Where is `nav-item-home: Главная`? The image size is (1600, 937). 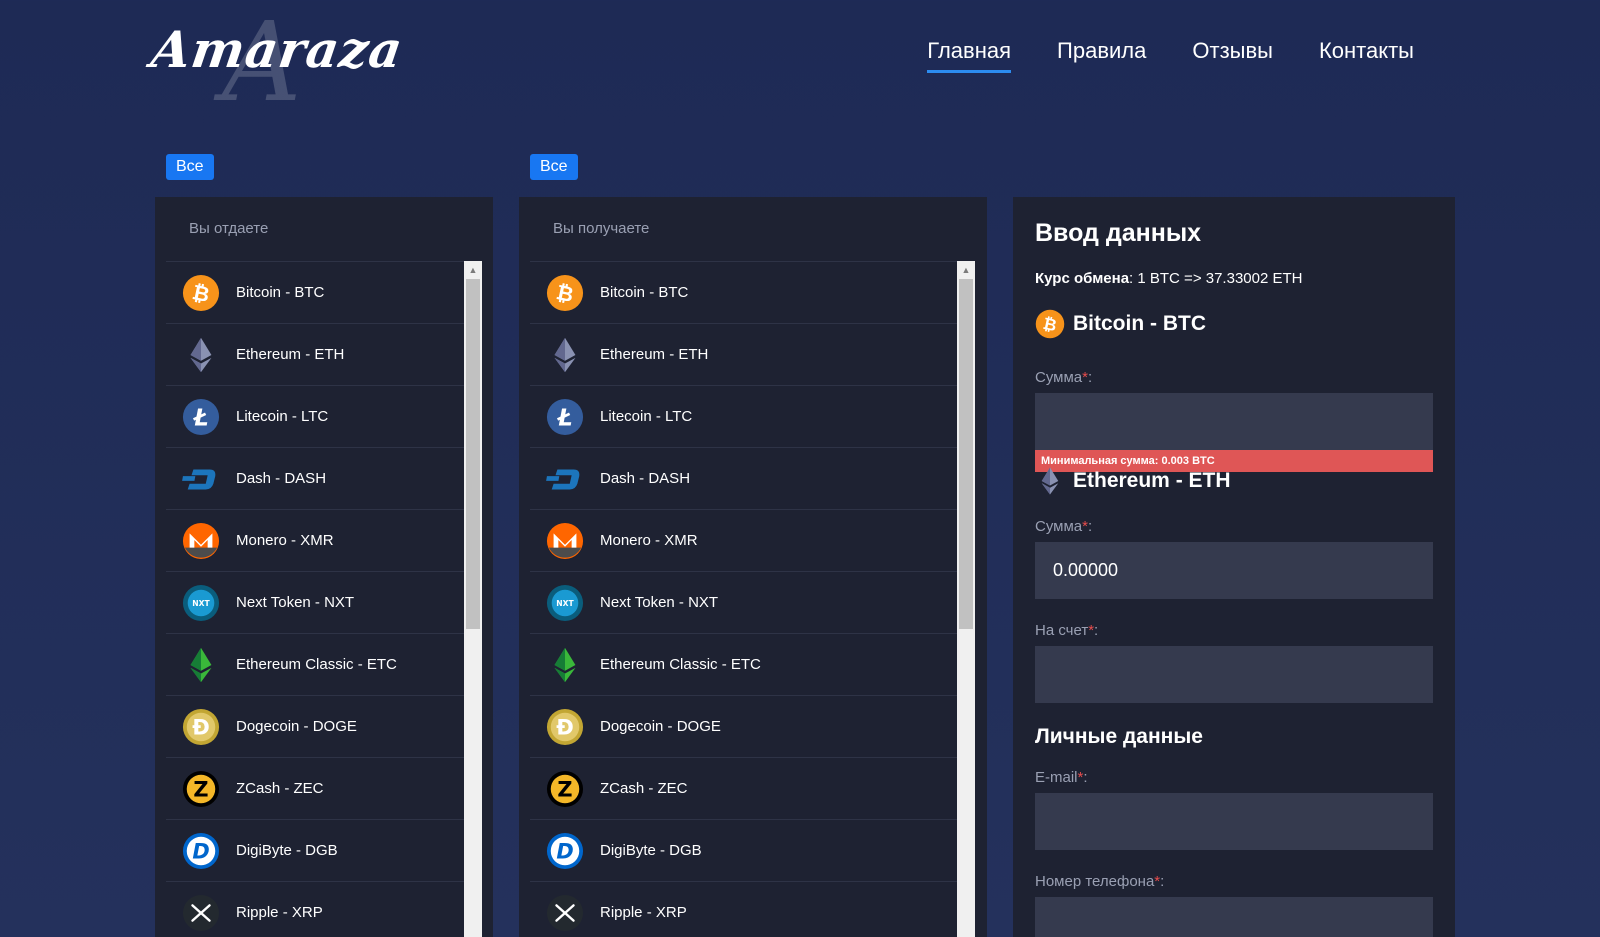 nav-item-home: Главная is located at coordinates (969, 55).